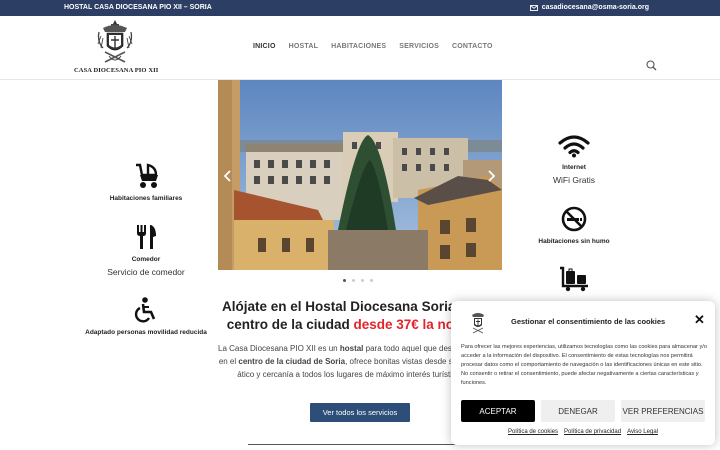 This screenshot has height=450, width=720. What do you see at coordinates (699, 319) in the screenshot?
I see `close-icon: ✕` at bounding box center [699, 319].